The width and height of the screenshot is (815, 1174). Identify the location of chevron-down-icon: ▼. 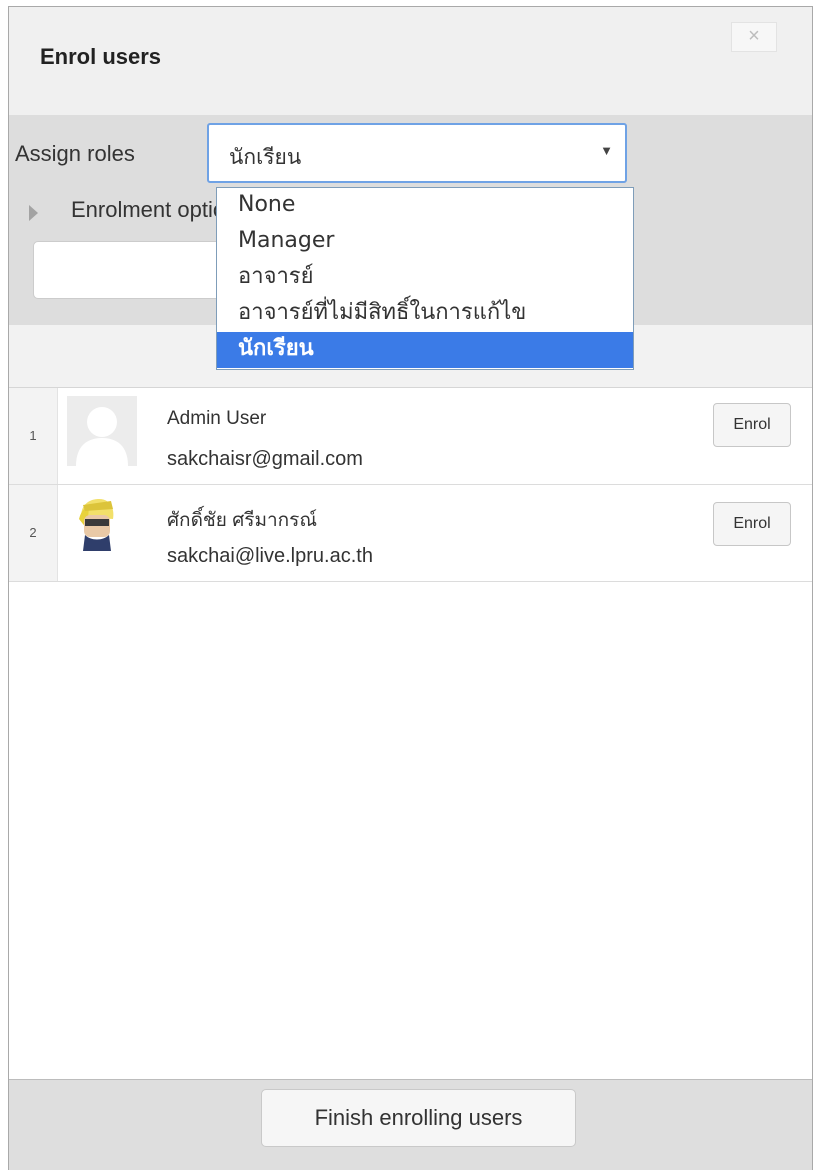
(606, 150).